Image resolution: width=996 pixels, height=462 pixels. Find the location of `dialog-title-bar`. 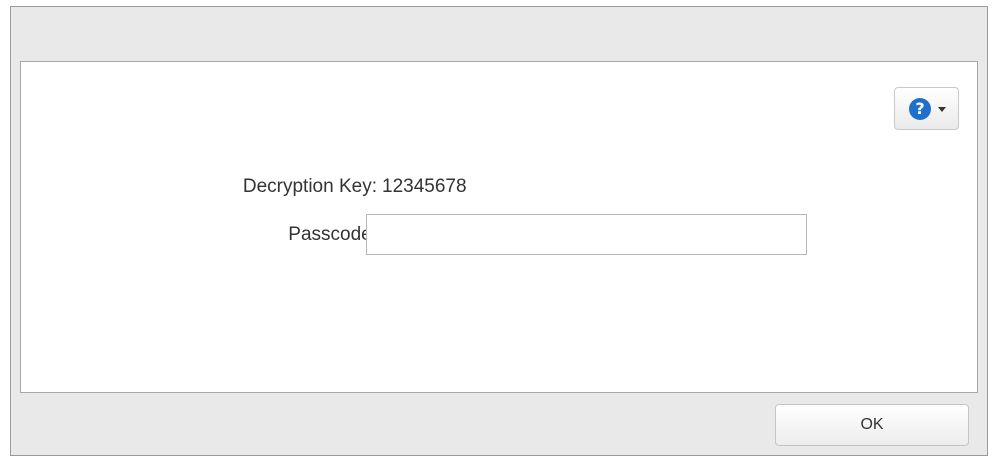

dialog-title-bar is located at coordinates (499, 34).